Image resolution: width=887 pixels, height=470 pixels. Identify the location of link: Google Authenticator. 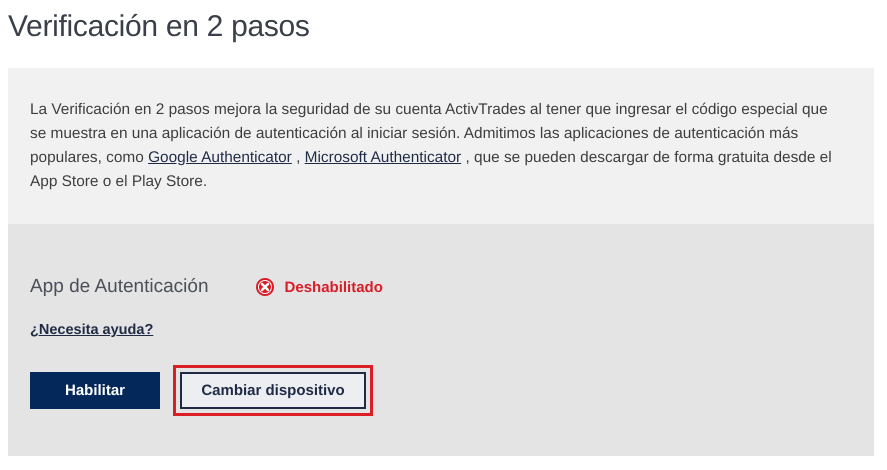
(220, 157).